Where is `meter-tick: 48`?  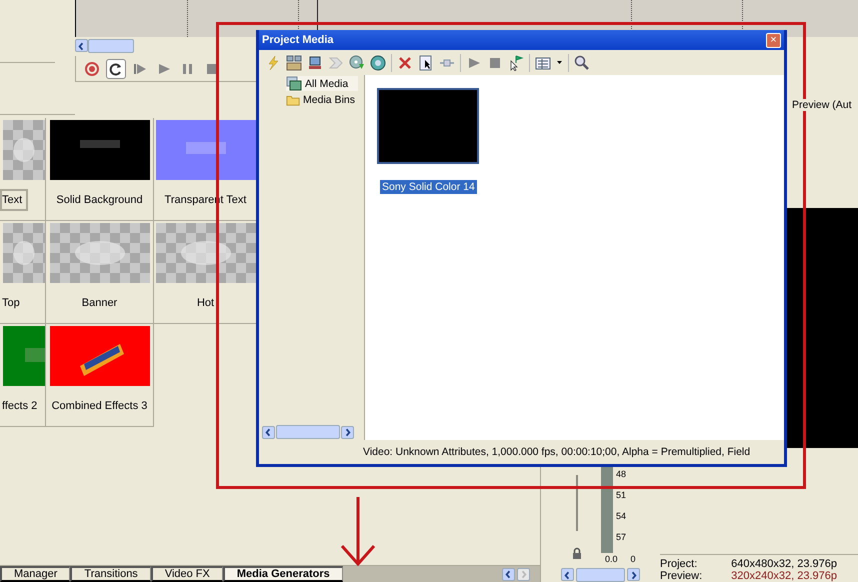
meter-tick: 48 is located at coordinates (621, 474).